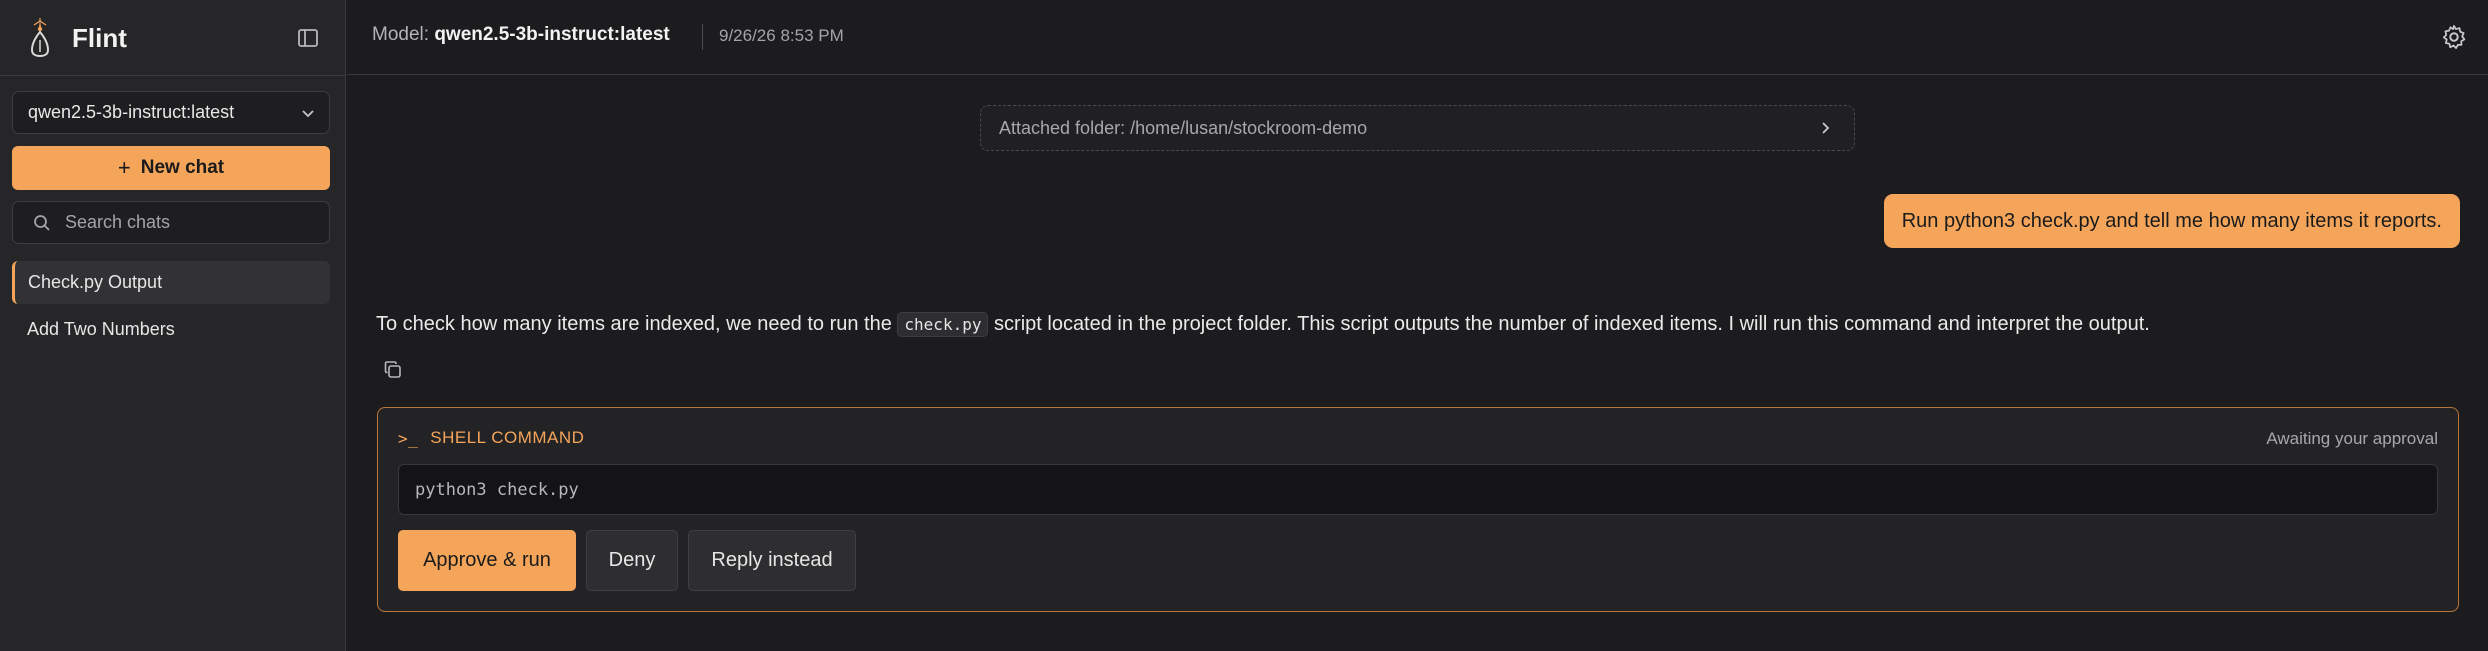  I want to click on header-timestamp: 9/26/26 8:53 PM, so click(781, 35).